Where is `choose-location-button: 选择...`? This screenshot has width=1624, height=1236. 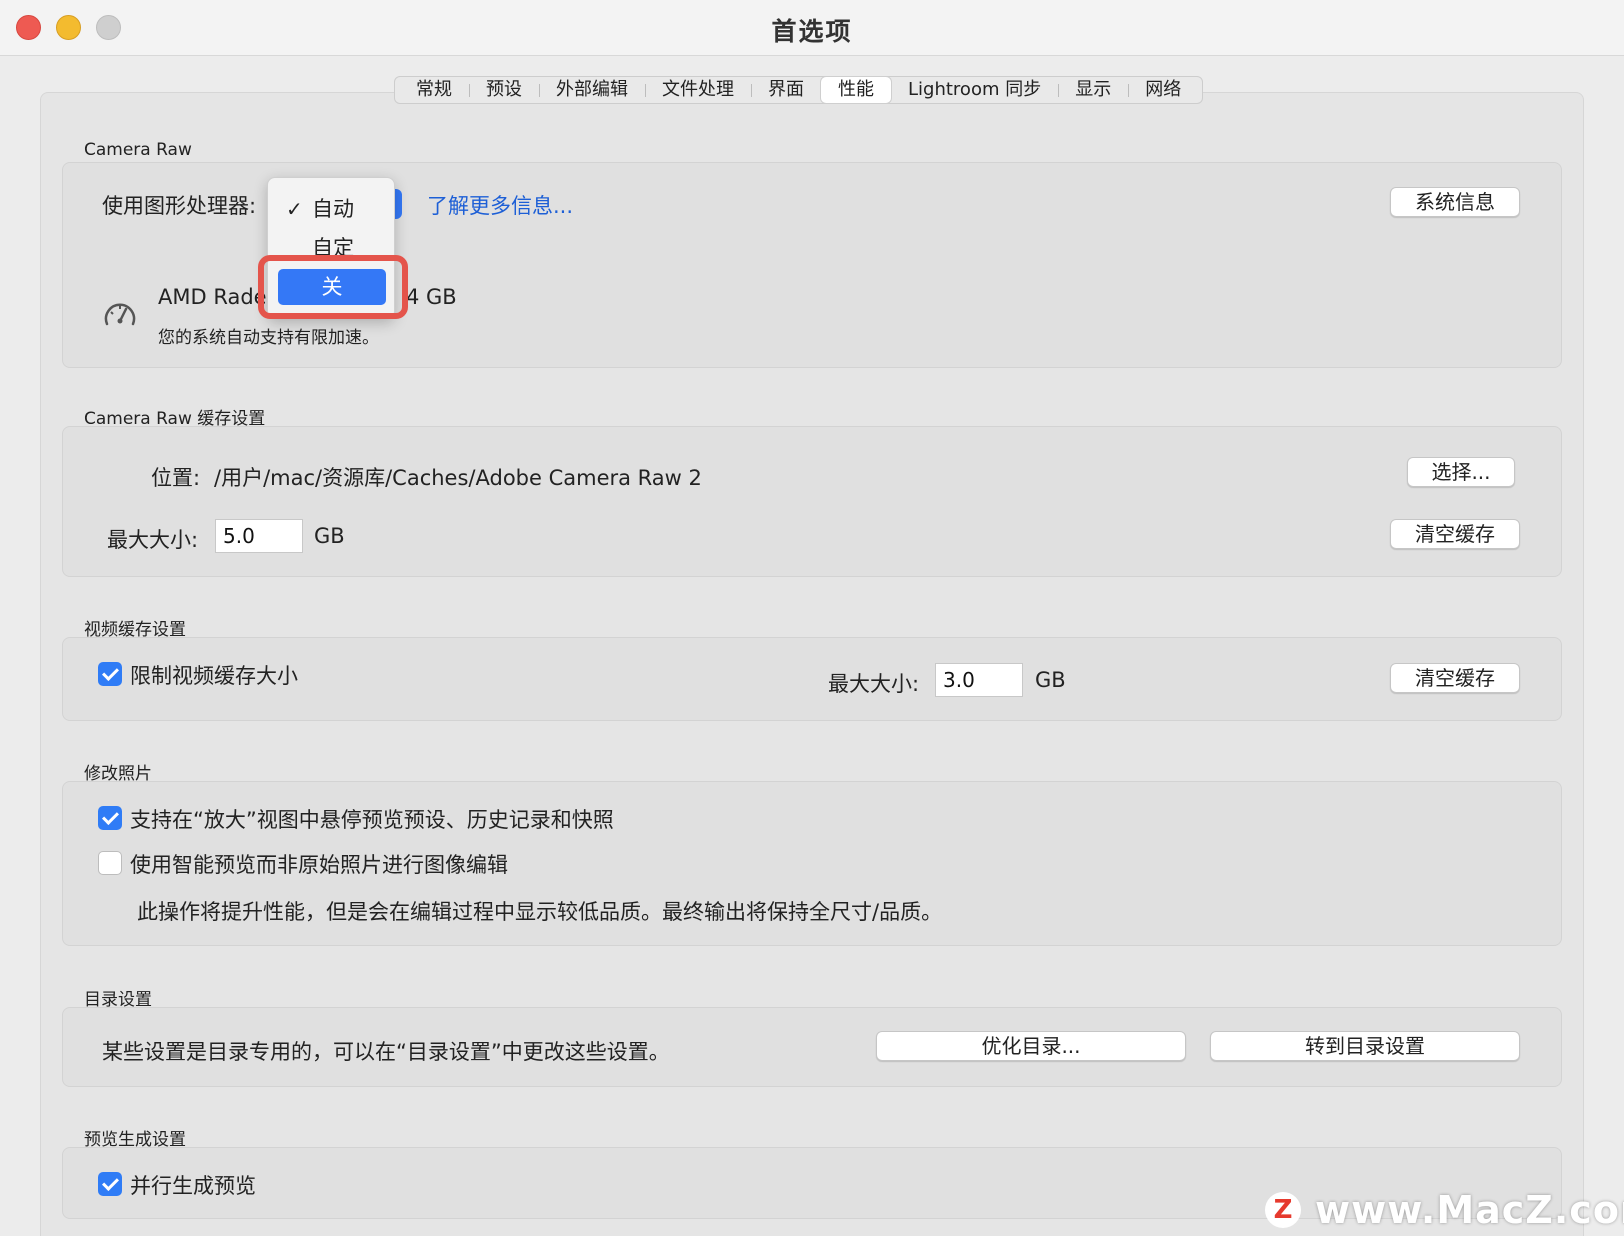 choose-location-button: 选择... is located at coordinates (1461, 472).